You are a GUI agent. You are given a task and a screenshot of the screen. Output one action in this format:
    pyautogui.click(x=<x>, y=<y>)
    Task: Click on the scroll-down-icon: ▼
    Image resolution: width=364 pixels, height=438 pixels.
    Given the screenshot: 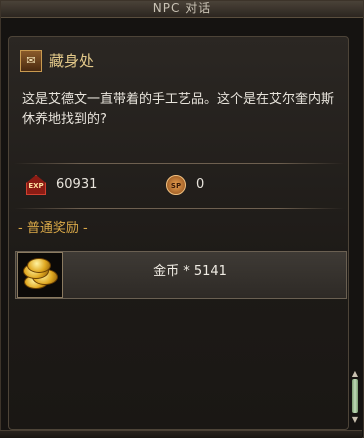 What is the action you would take?
    pyautogui.click(x=355, y=420)
    